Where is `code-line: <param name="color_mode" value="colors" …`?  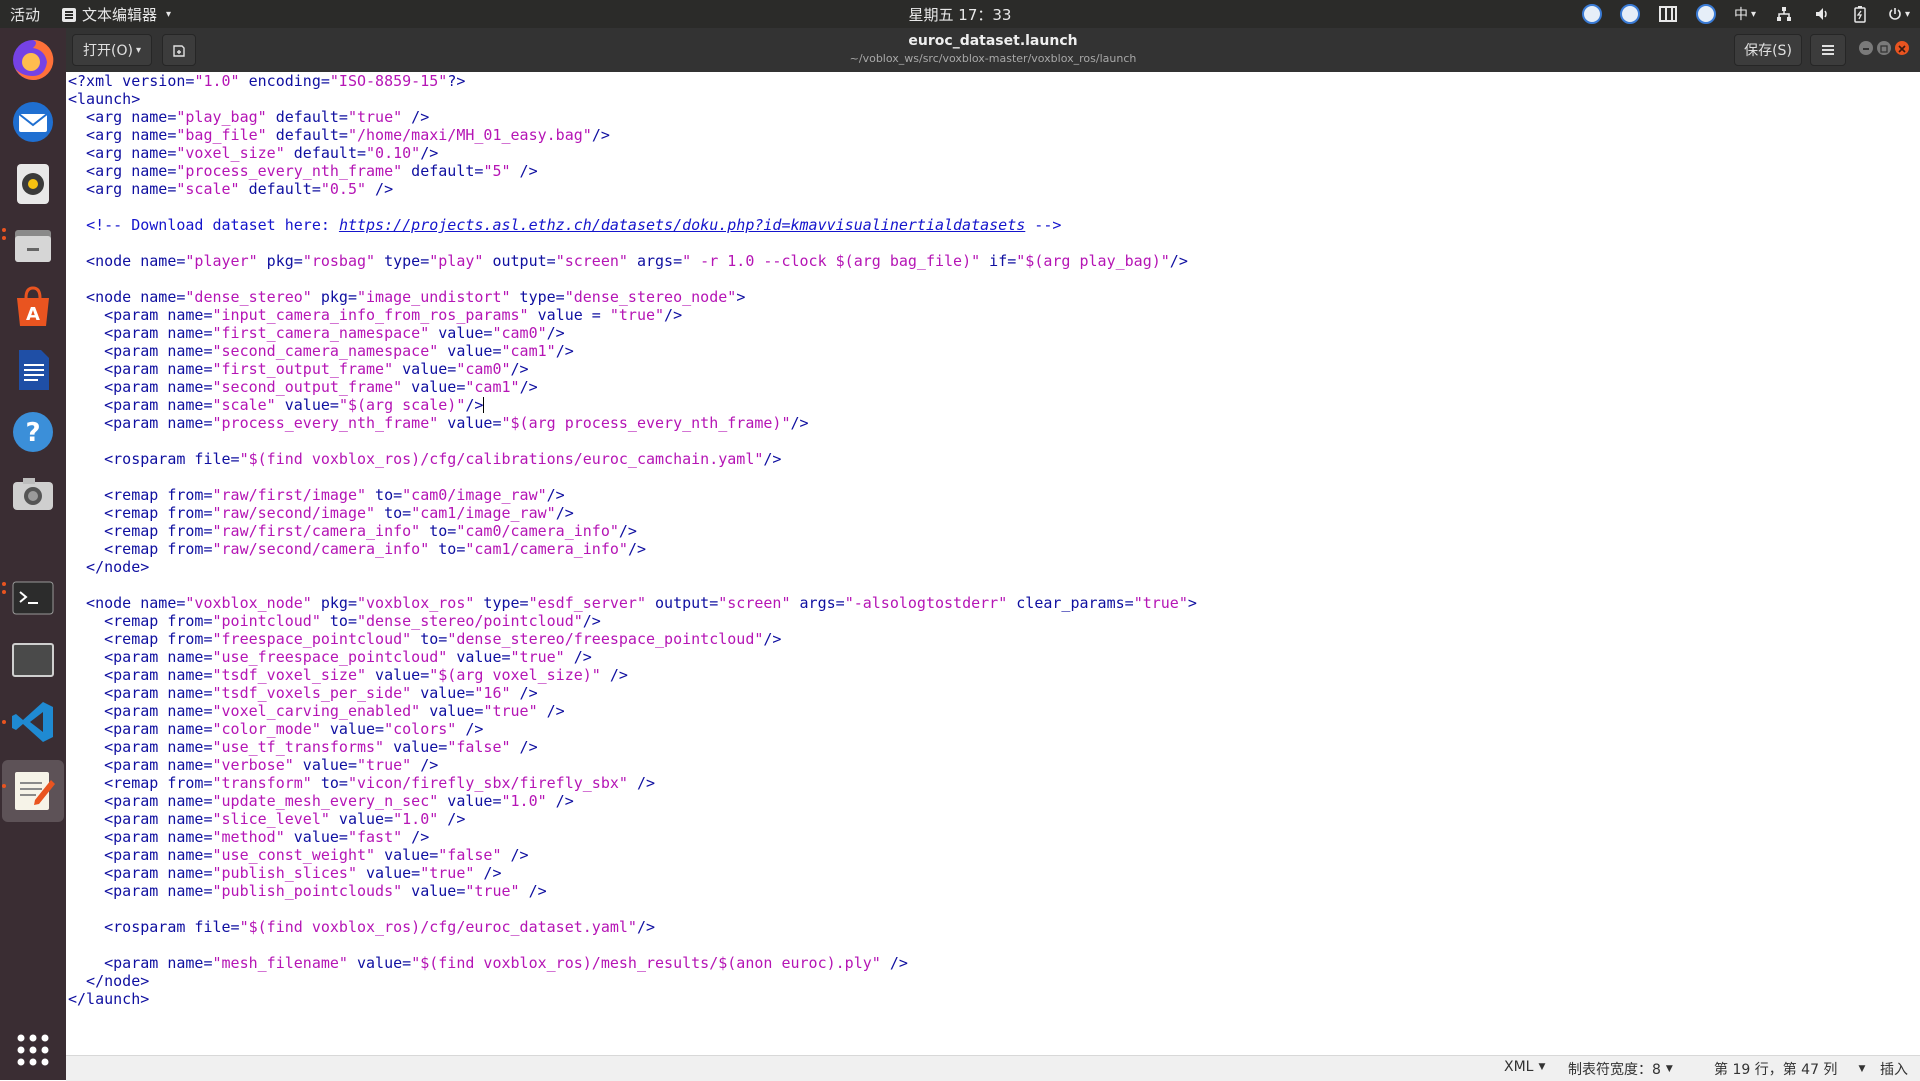 code-line: <param name="color_mode" value="colors" … is located at coordinates (632, 729).